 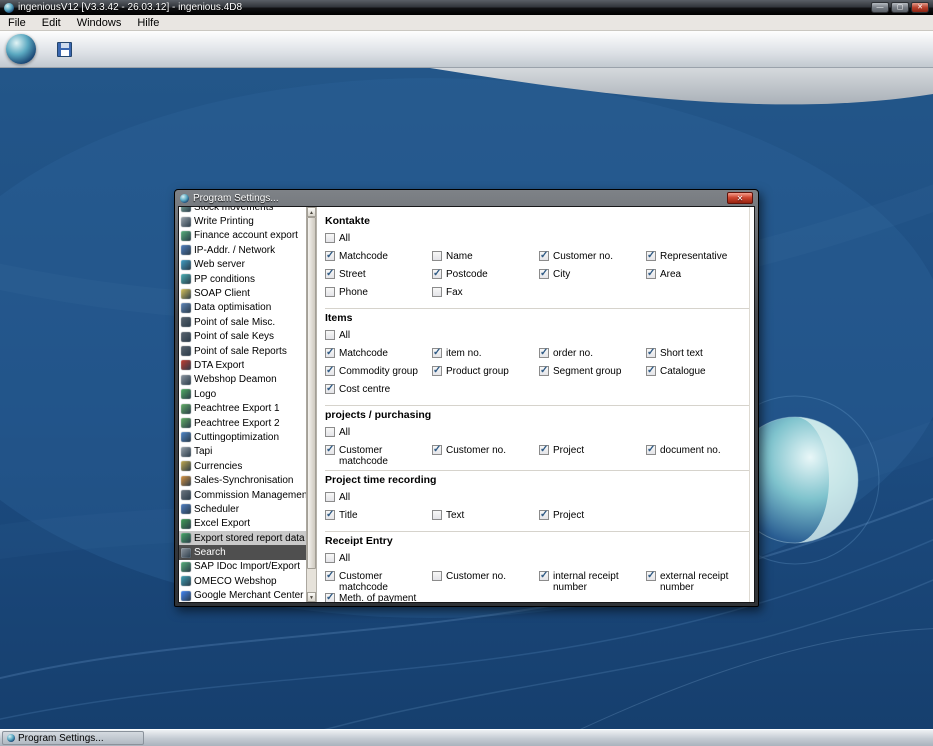 What do you see at coordinates (242, 524) in the screenshot?
I see `sidebar-item-excel-export: Excel Export` at bounding box center [242, 524].